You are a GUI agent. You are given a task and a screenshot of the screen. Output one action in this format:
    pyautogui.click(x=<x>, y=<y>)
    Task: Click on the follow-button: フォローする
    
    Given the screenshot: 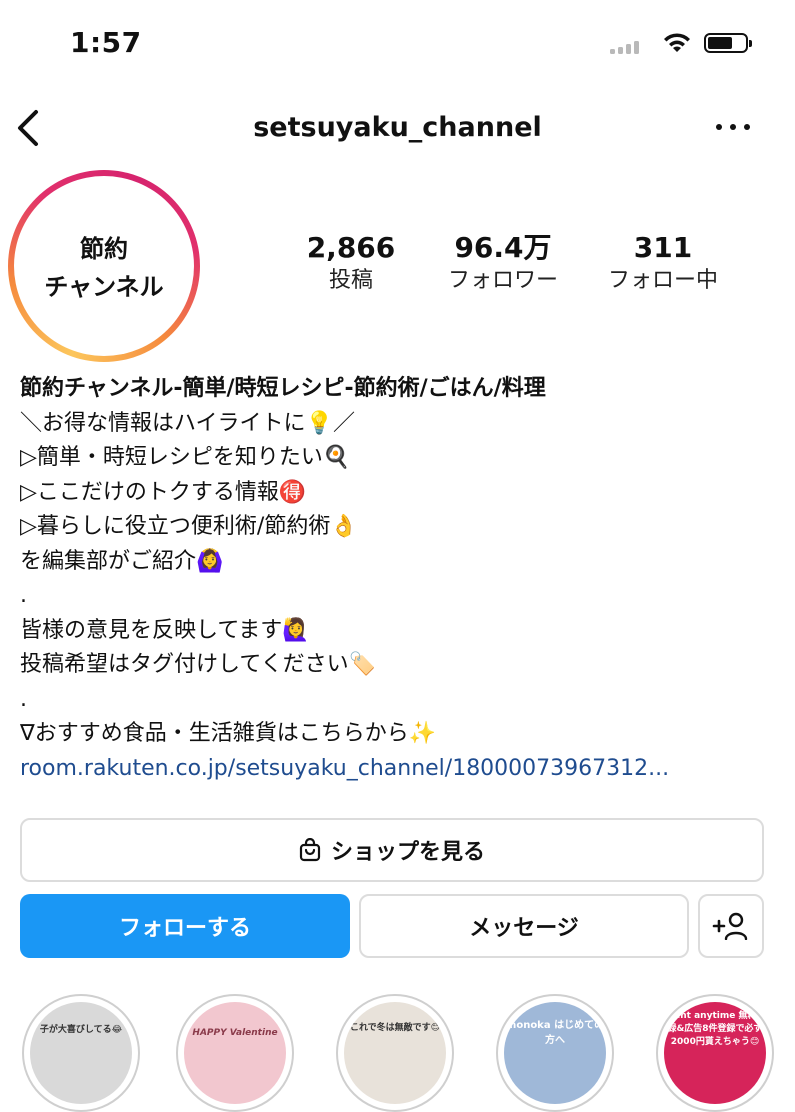 What is the action you would take?
    pyautogui.click(x=185, y=926)
    